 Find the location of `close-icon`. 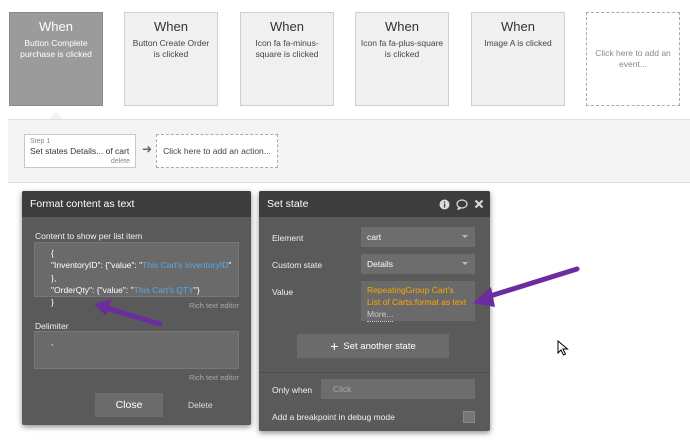

close-icon is located at coordinates (479, 204).